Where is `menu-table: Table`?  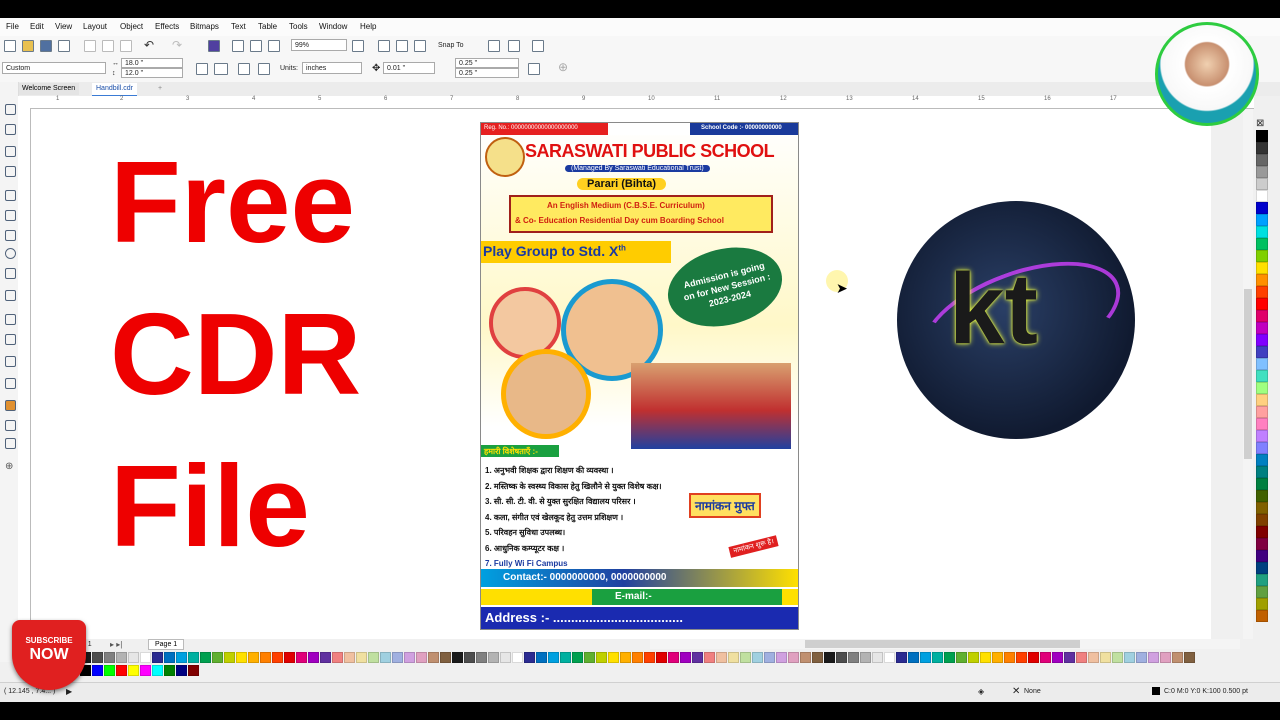 menu-table: Table is located at coordinates (267, 26).